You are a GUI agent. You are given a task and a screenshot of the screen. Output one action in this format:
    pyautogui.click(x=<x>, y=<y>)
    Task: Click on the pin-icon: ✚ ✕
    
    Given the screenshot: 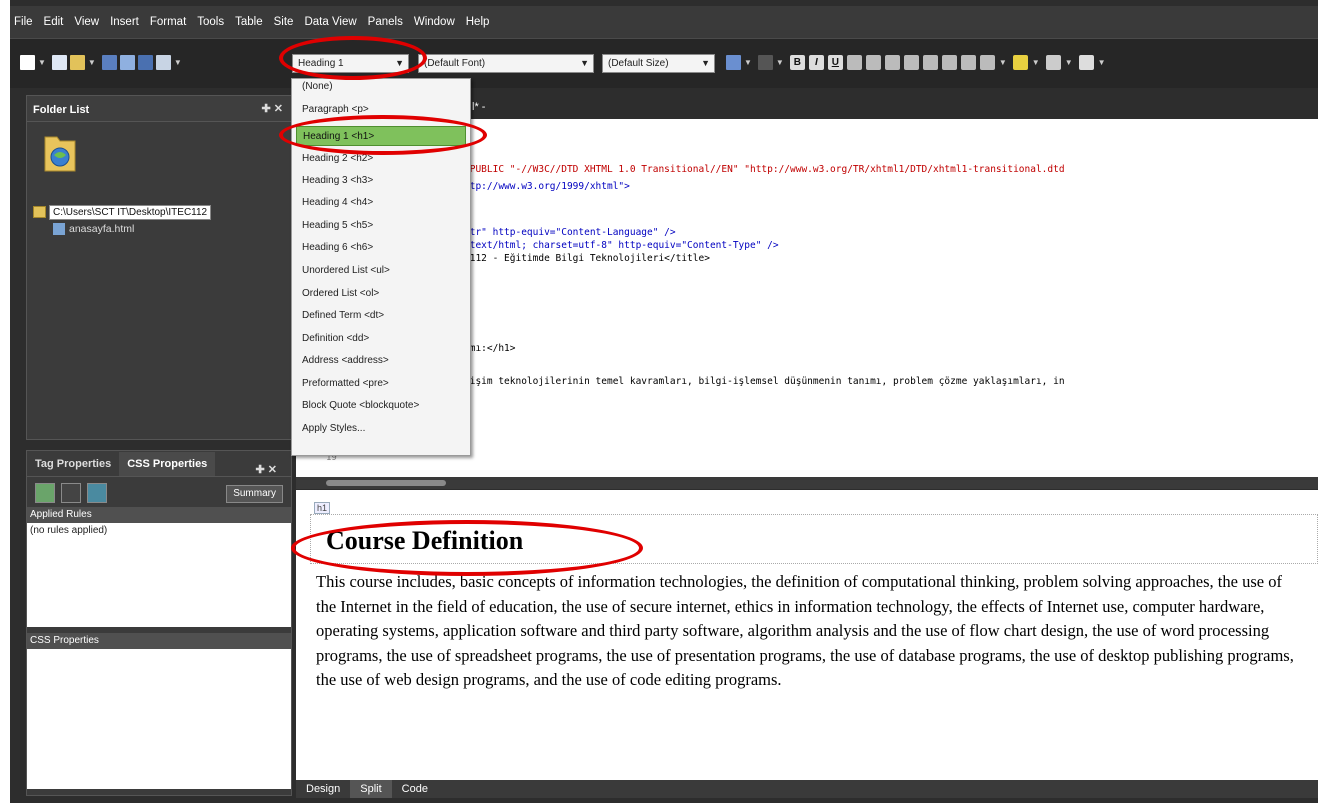 What is the action you would take?
    pyautogui.click(x=273, y=108)
    